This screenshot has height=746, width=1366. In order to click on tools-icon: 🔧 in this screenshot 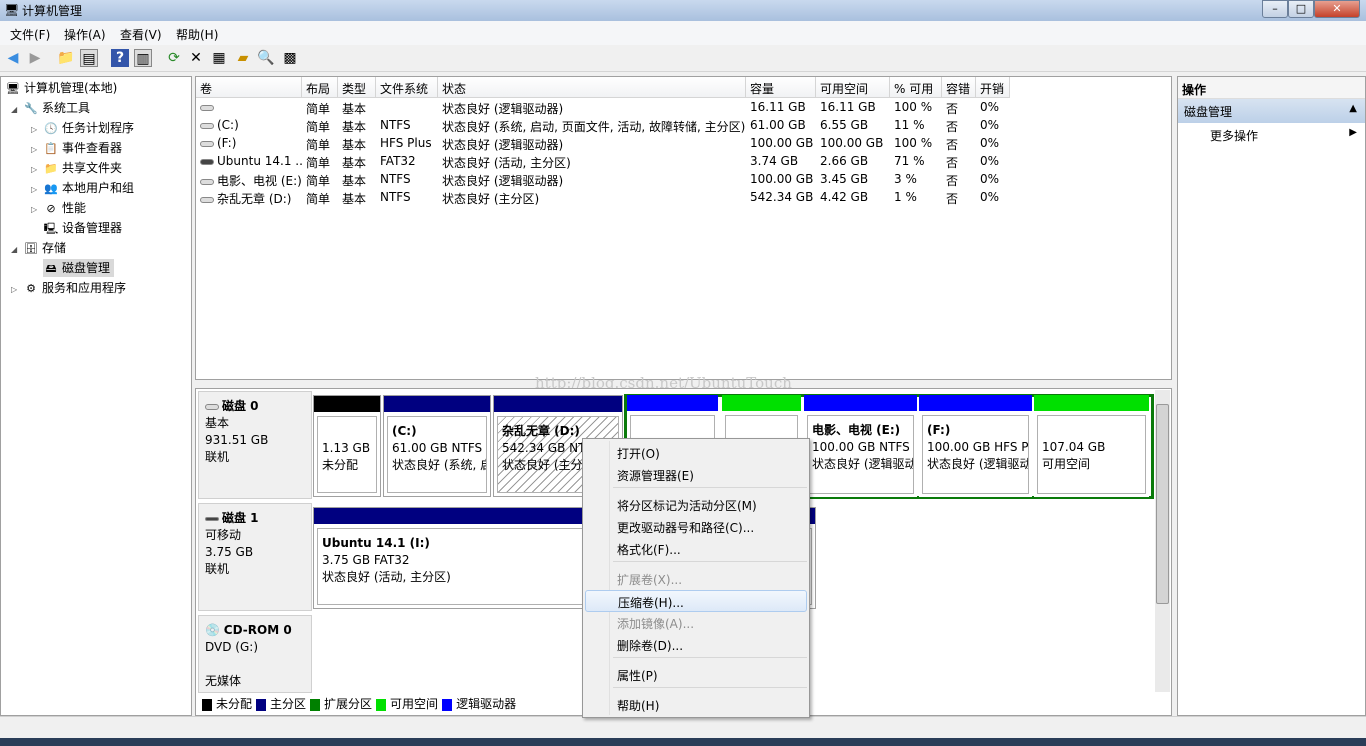, I will do `click(31, 108)`.